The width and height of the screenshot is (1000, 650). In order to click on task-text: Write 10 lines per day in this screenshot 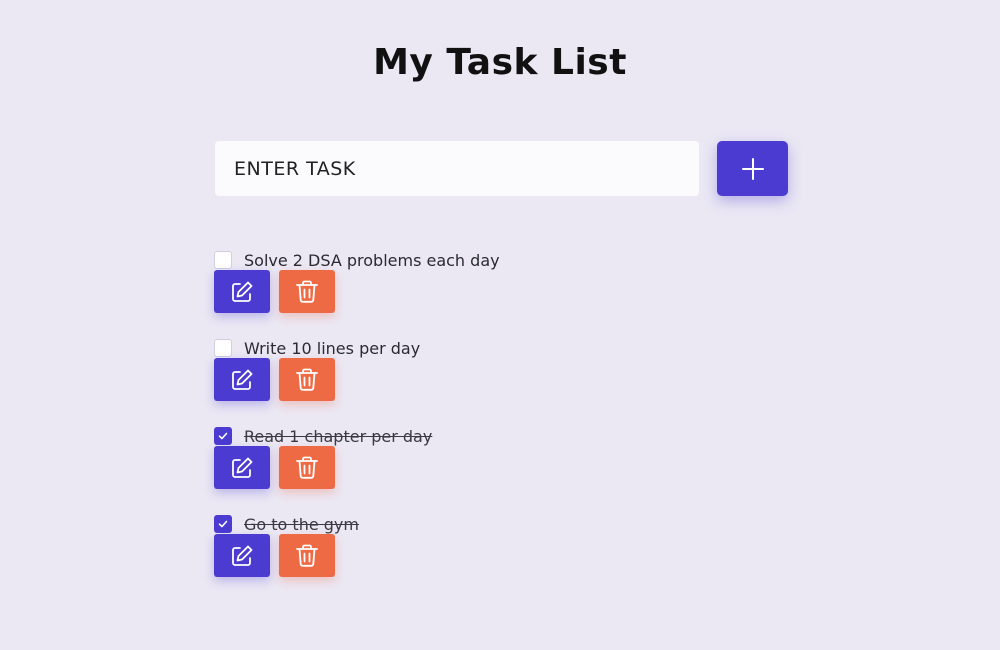, I will do `click(332, 348)`.